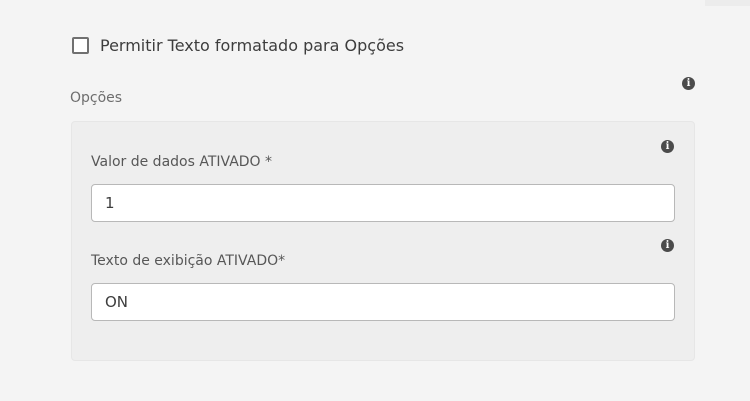 The height and width of the screenshot is (401, 750). I want to click on on-value-input, so click(383, 203).